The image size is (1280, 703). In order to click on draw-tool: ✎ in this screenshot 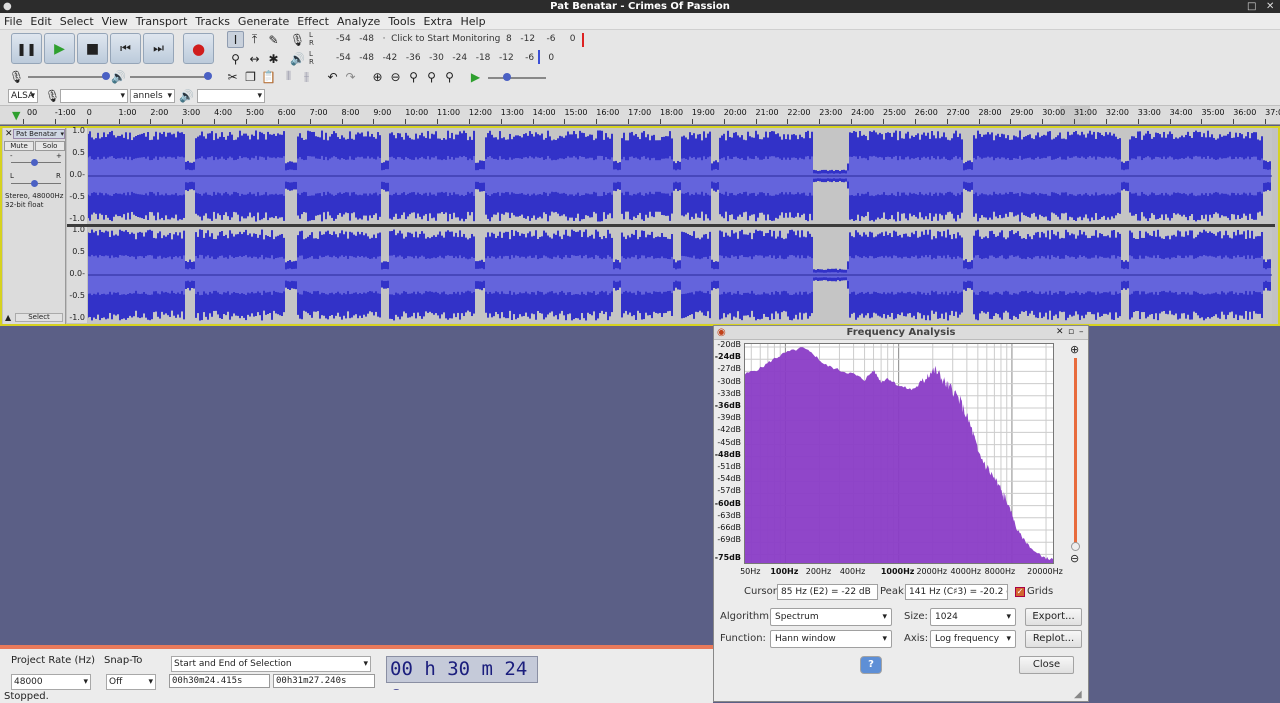, I will do `click(273, 39)`.